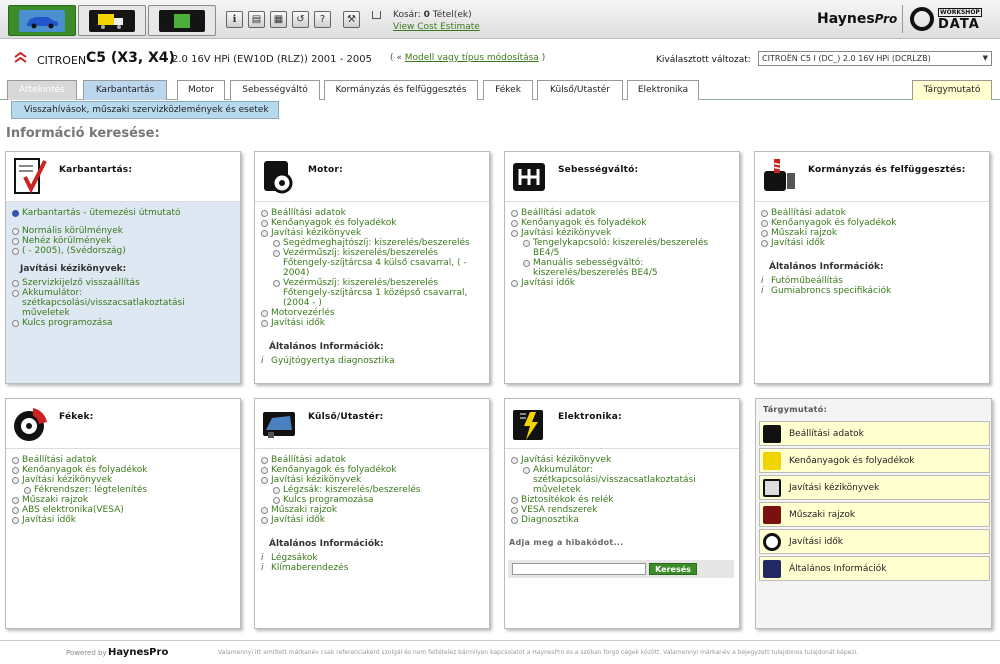 The image size is (1000, 664). Describe the element at coordinates (372, 568) in the screenshot. I see `list-item: Klímaberendezés` at that location.